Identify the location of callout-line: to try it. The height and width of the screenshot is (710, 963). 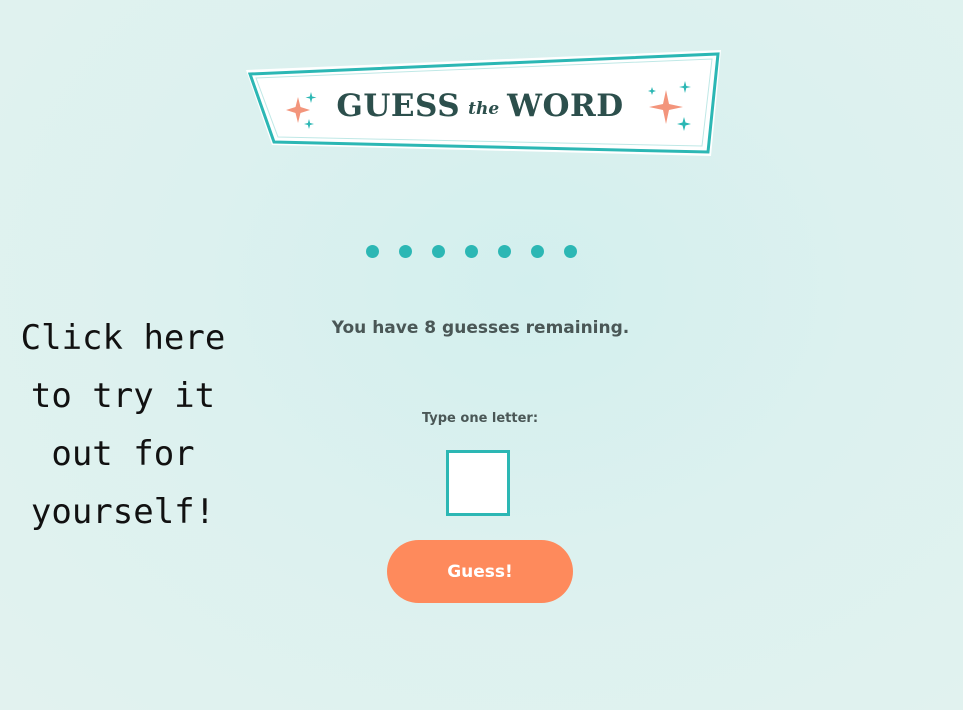
(123, 396).